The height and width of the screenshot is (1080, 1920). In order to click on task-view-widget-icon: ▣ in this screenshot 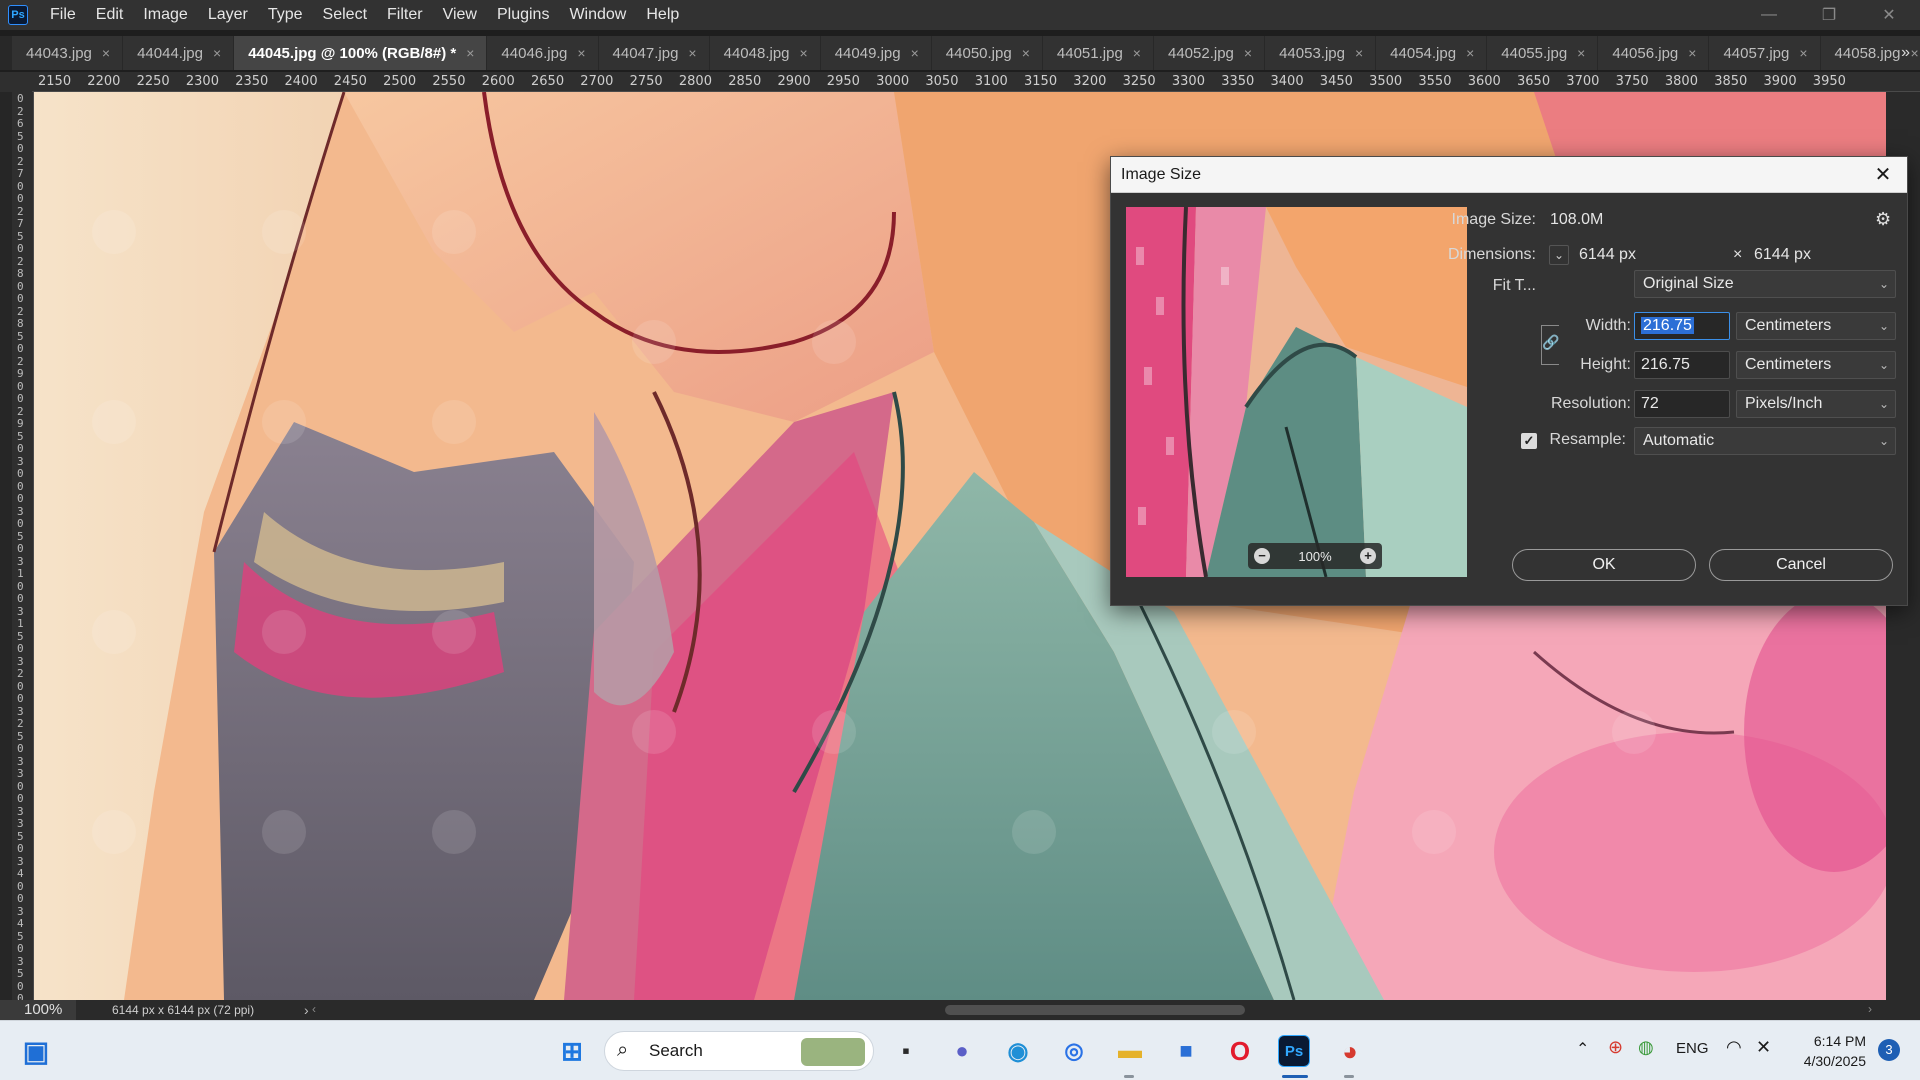, I will do `click(36, 1051)`.